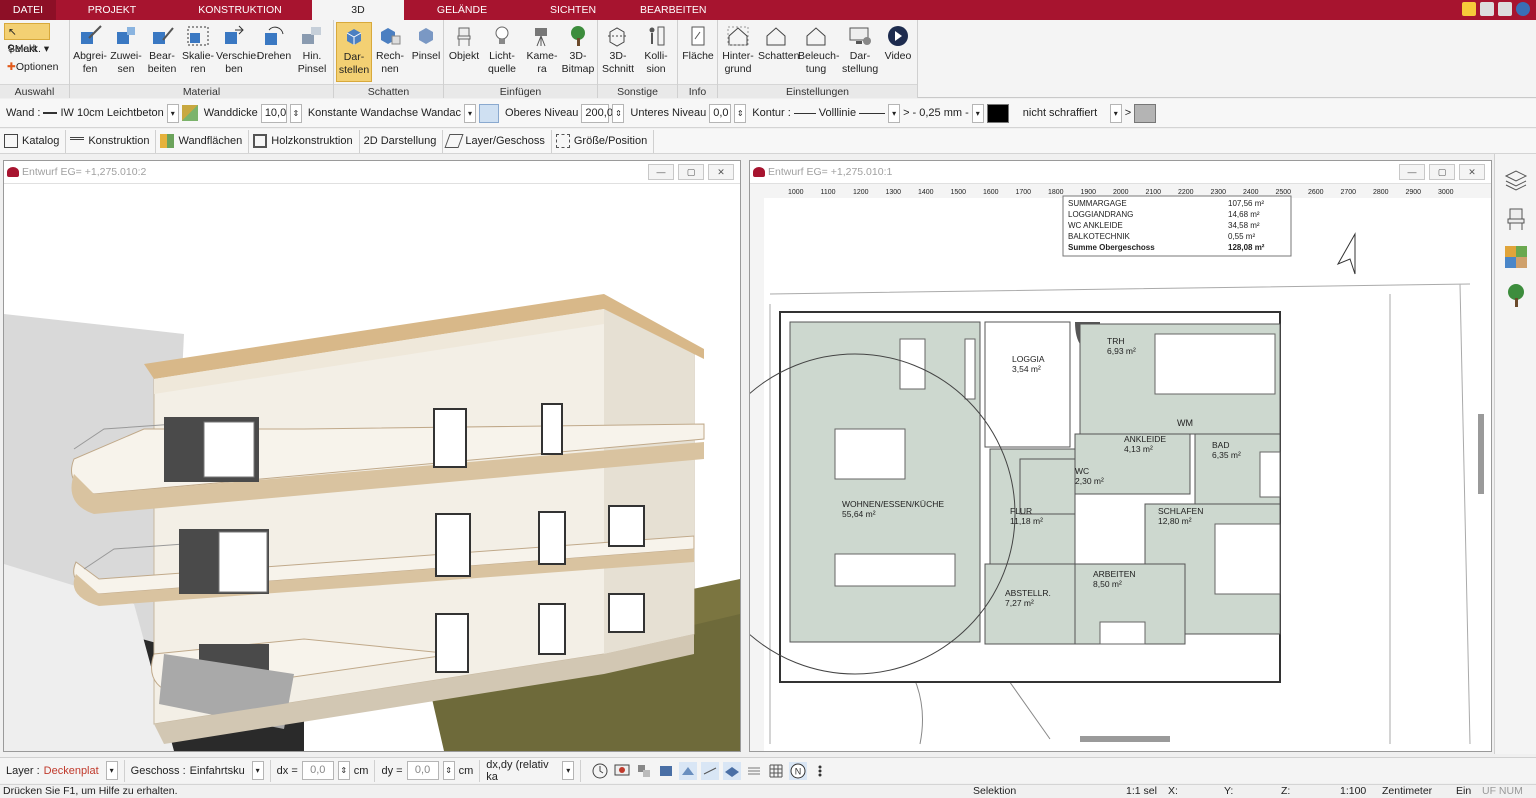 This screenshot has height=798, width=1536. I want to click on rechnen-button: Rech- nen, so click(390, 52).